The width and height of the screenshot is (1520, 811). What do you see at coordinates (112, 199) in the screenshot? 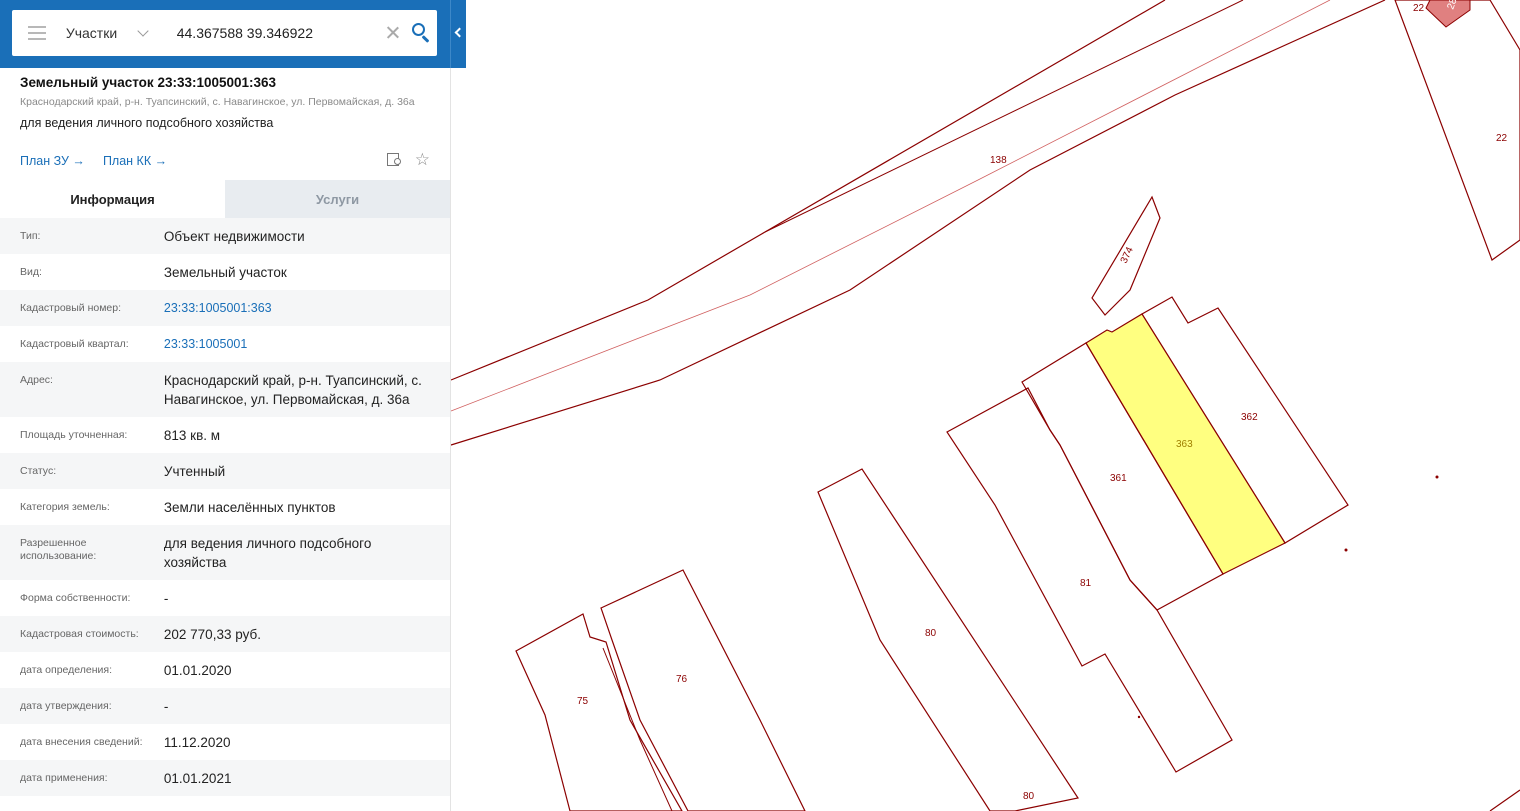
I see `tab-information: Информация` at bounding box center [112, 199].